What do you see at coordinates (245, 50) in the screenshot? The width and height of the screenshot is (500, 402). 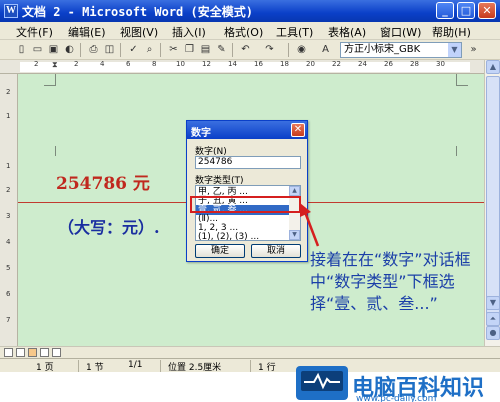 I see `undo-icon: ↶` at bounding box center [245, 50].